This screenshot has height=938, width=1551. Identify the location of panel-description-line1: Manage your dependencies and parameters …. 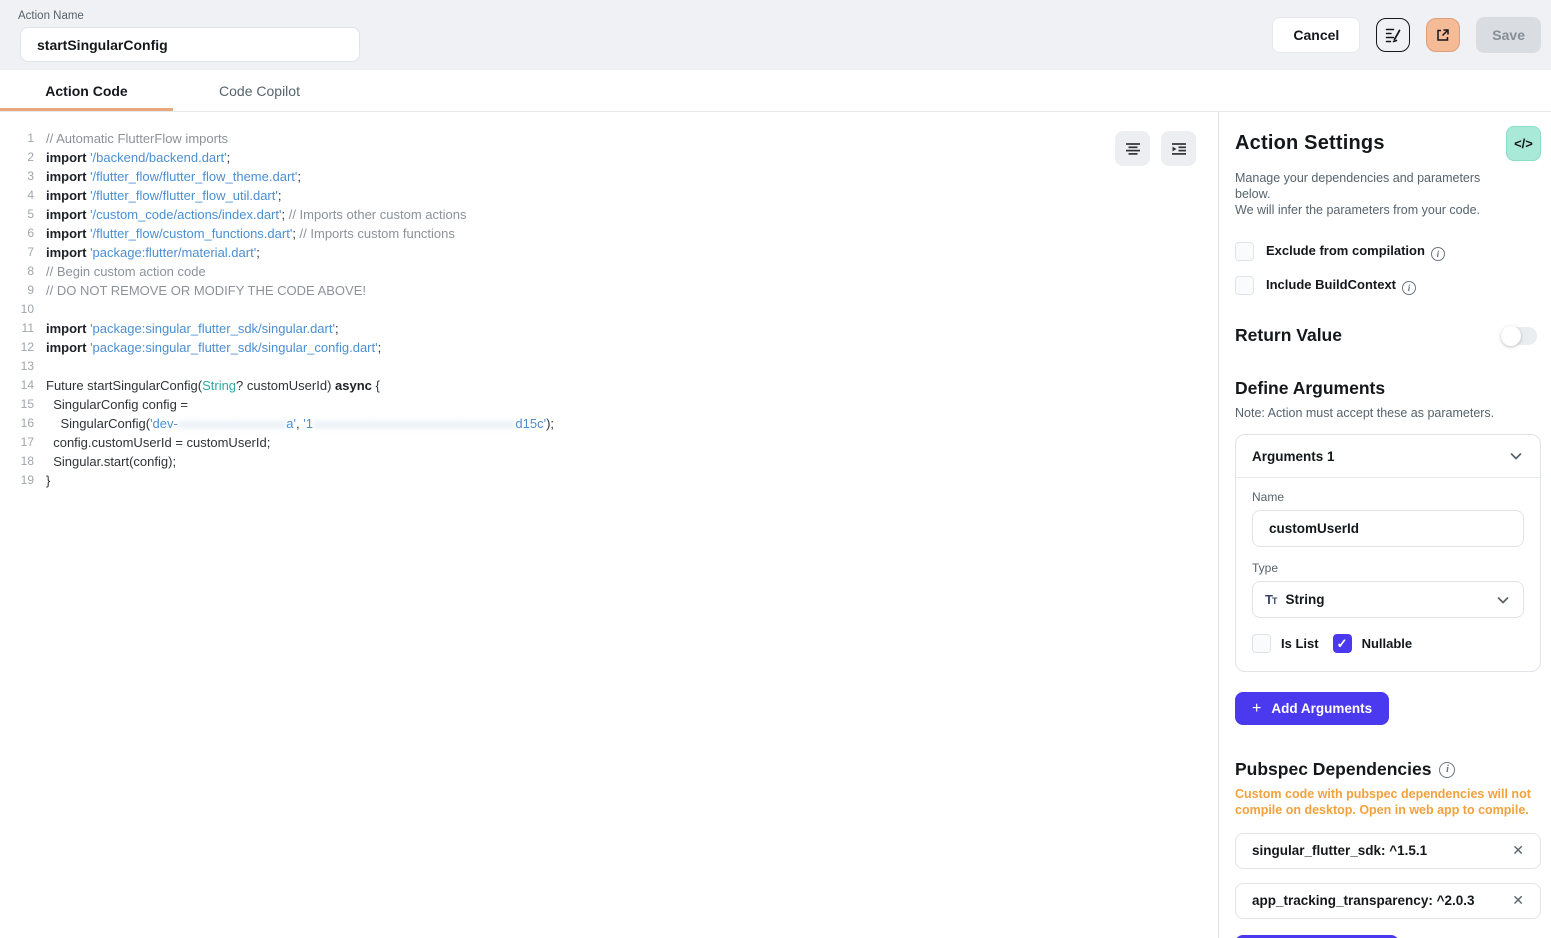
(1358, 186).